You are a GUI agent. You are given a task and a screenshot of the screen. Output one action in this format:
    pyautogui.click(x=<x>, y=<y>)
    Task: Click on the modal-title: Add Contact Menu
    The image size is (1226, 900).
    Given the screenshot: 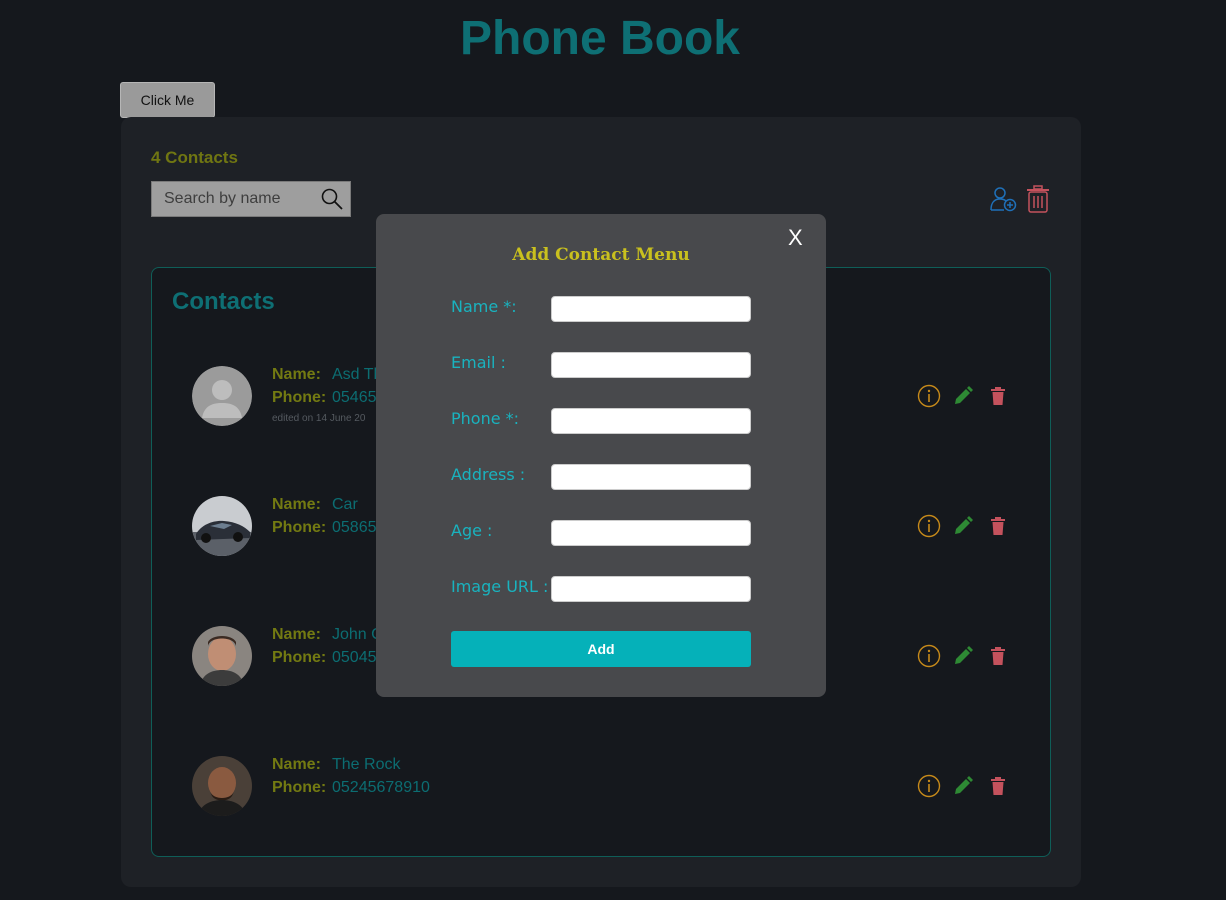 What is the action you would take?
    pyautogui.click(x=601, y=255)
    